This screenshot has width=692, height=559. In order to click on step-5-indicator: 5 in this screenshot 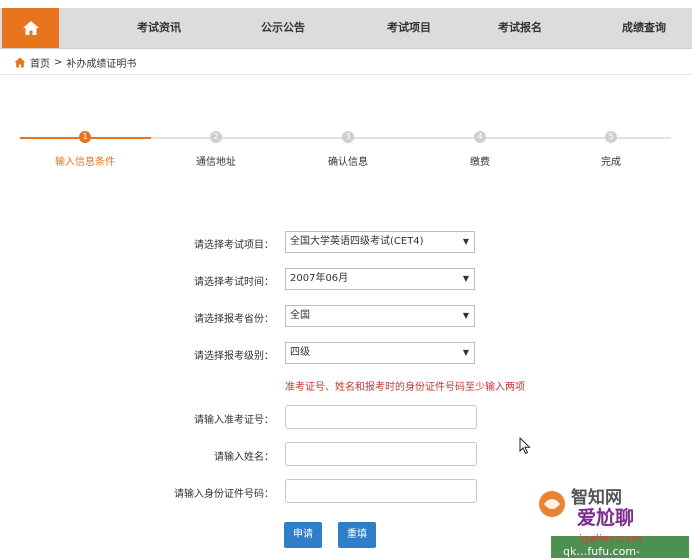, I will do `click(611, 137)`.